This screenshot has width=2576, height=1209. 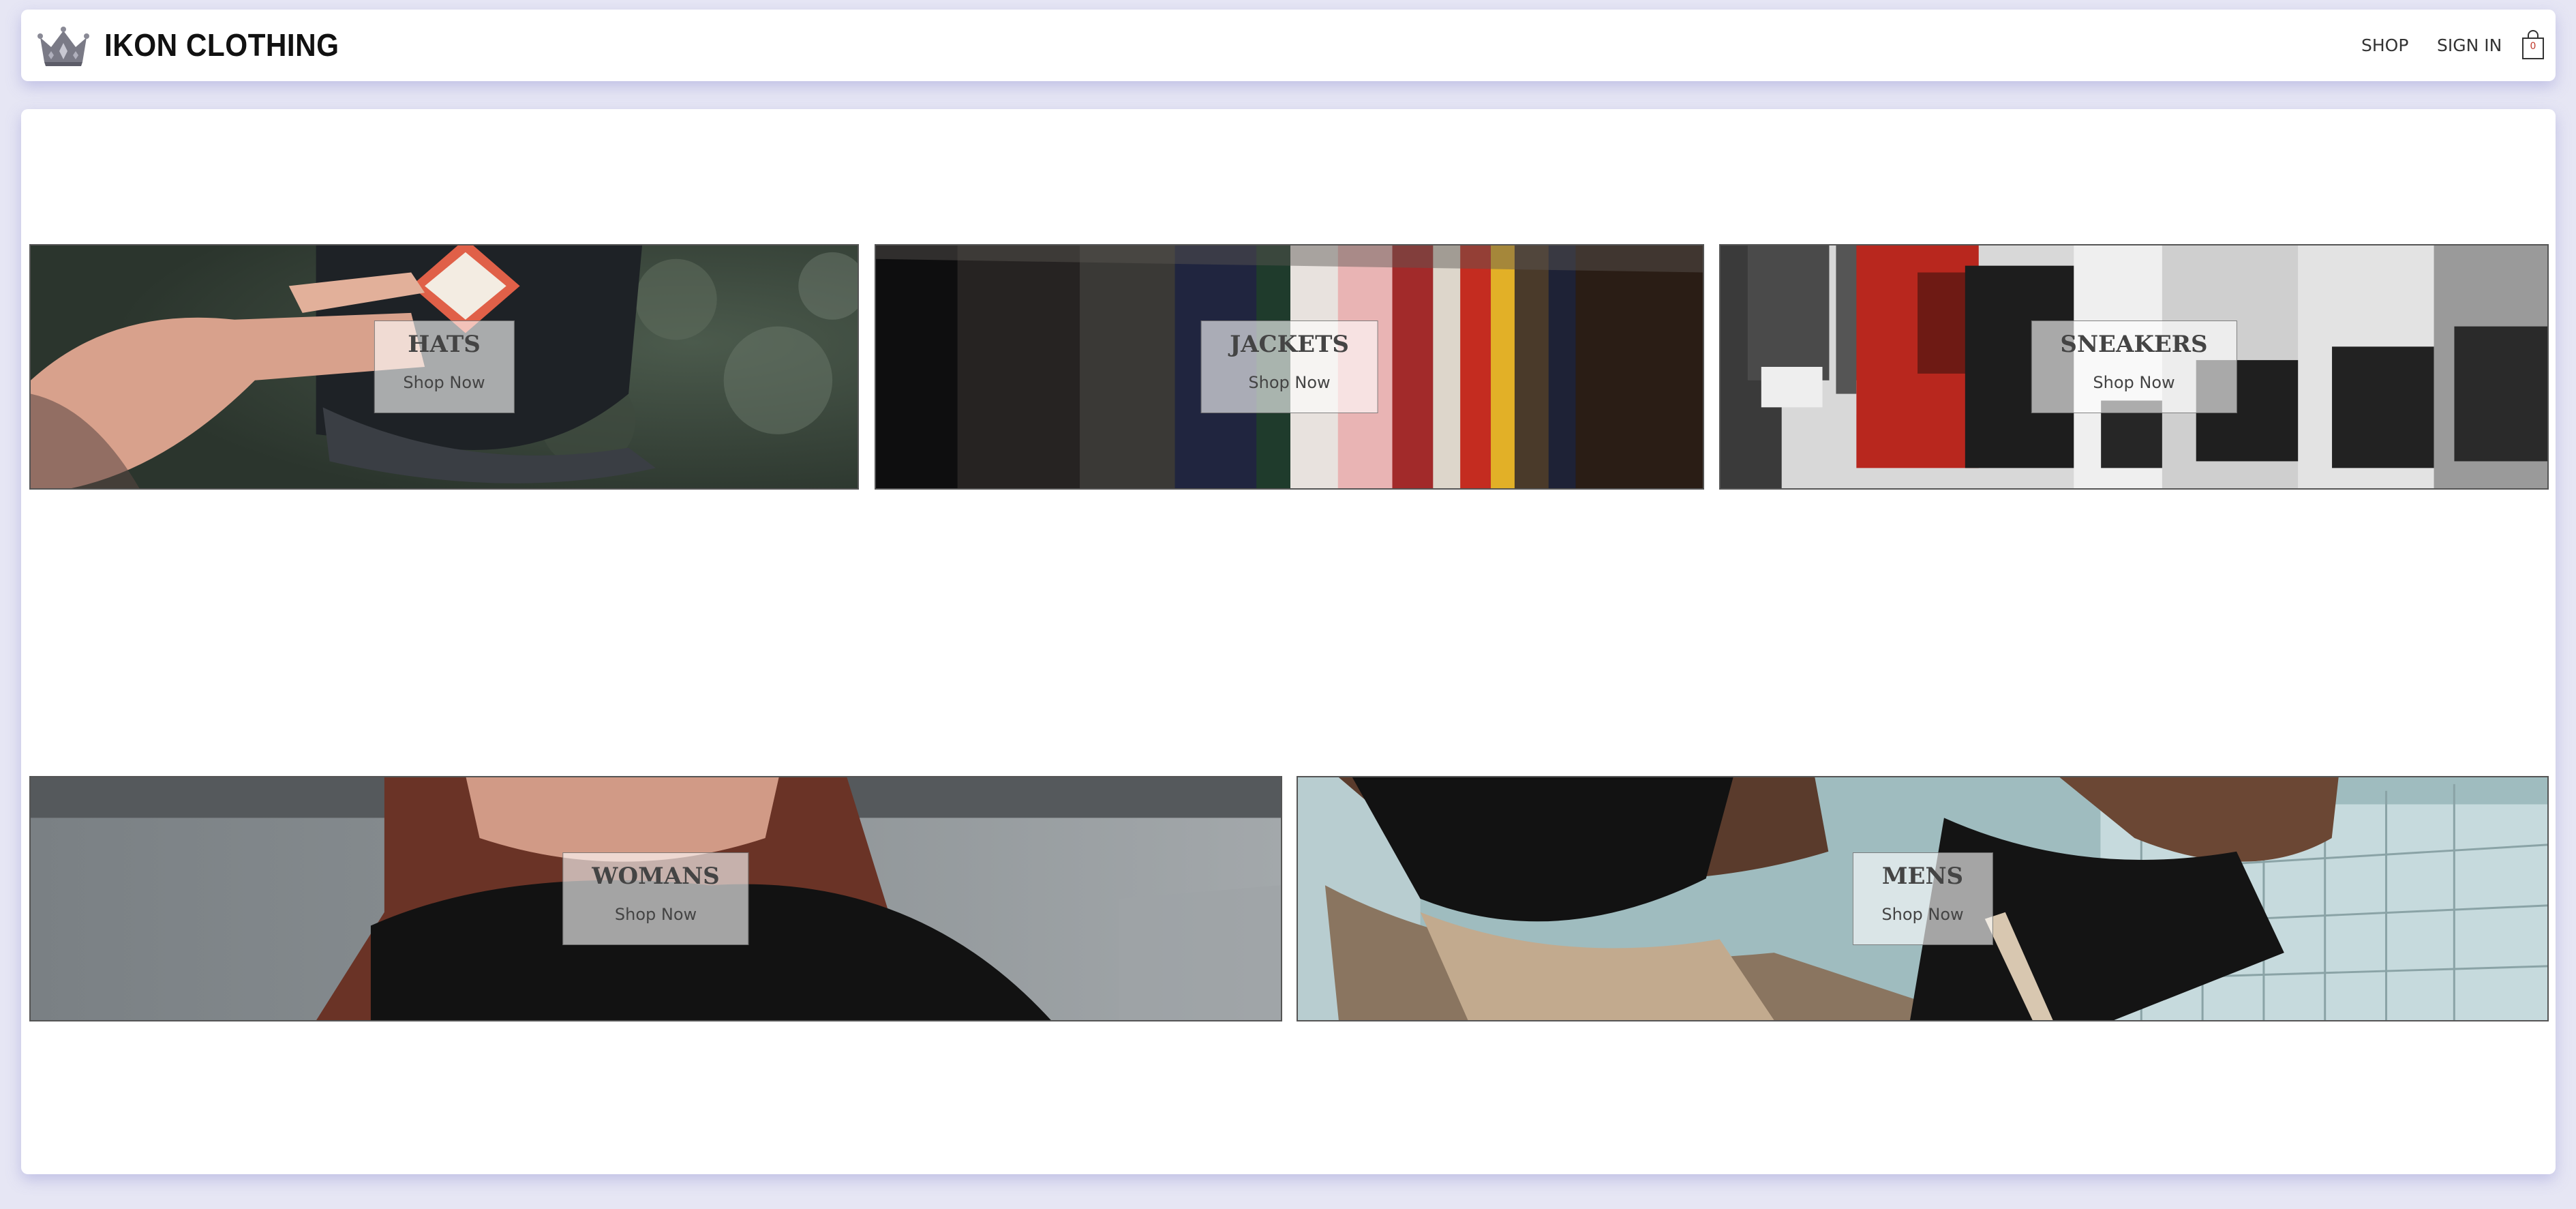 I want to click on category-title: MENS, so click(x=1922, y=876).